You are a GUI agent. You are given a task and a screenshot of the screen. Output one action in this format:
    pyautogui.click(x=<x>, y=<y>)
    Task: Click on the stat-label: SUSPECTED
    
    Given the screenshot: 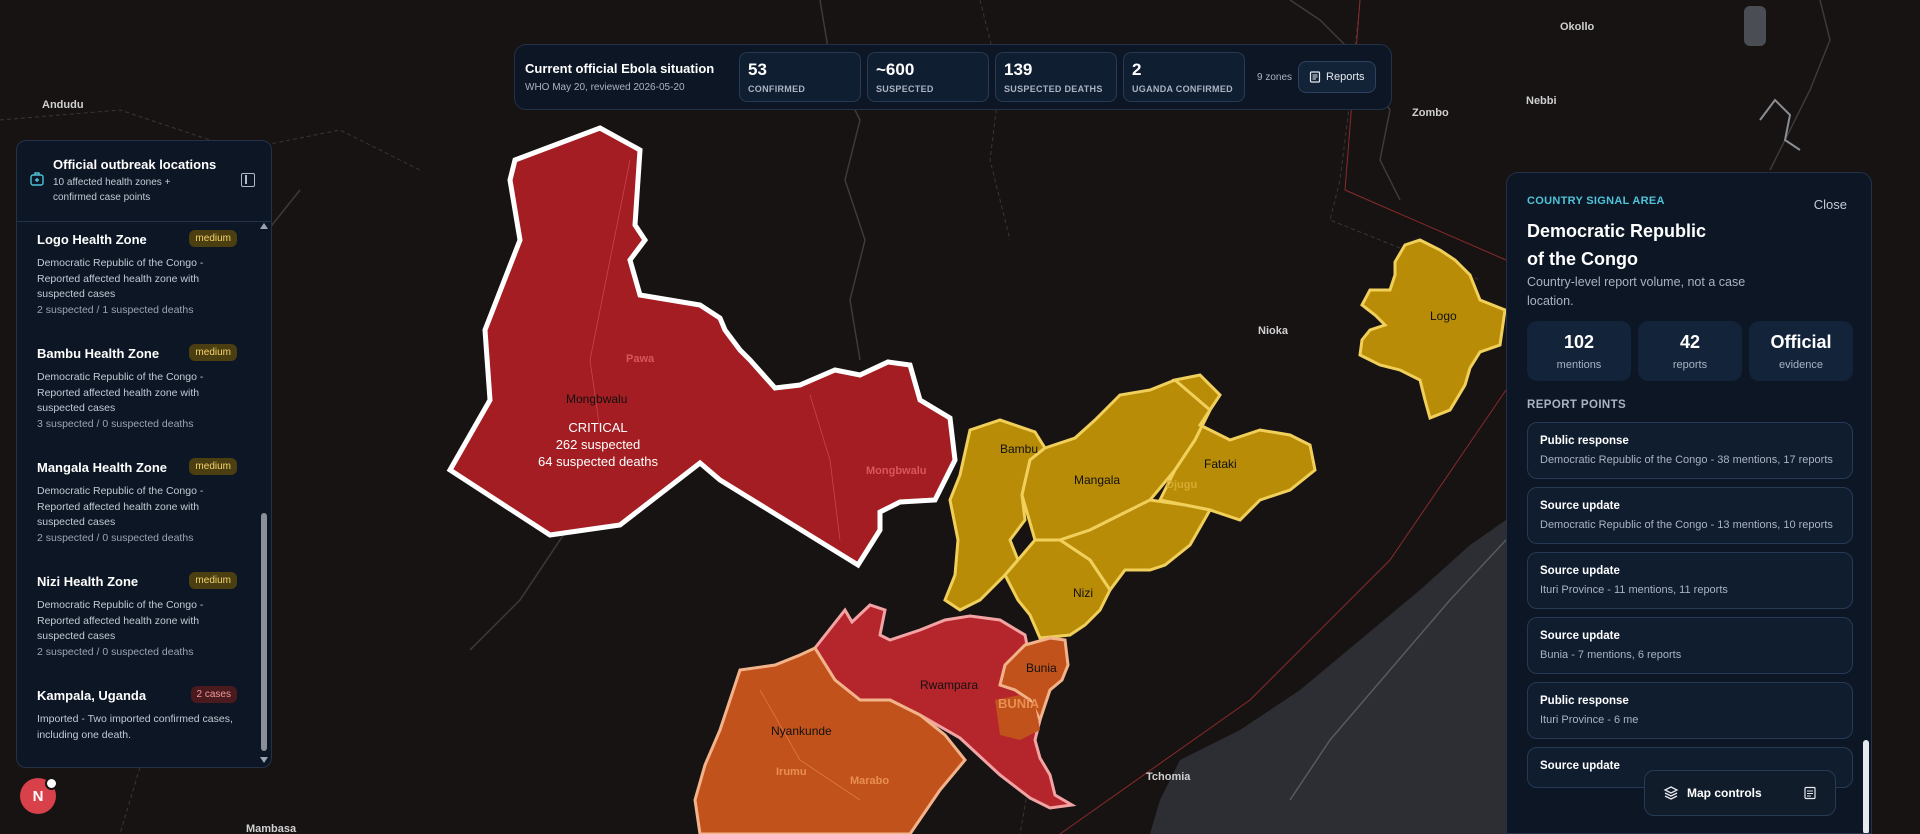 What is the action you would take?
    pyautogui.click(x=905, y=89)
    